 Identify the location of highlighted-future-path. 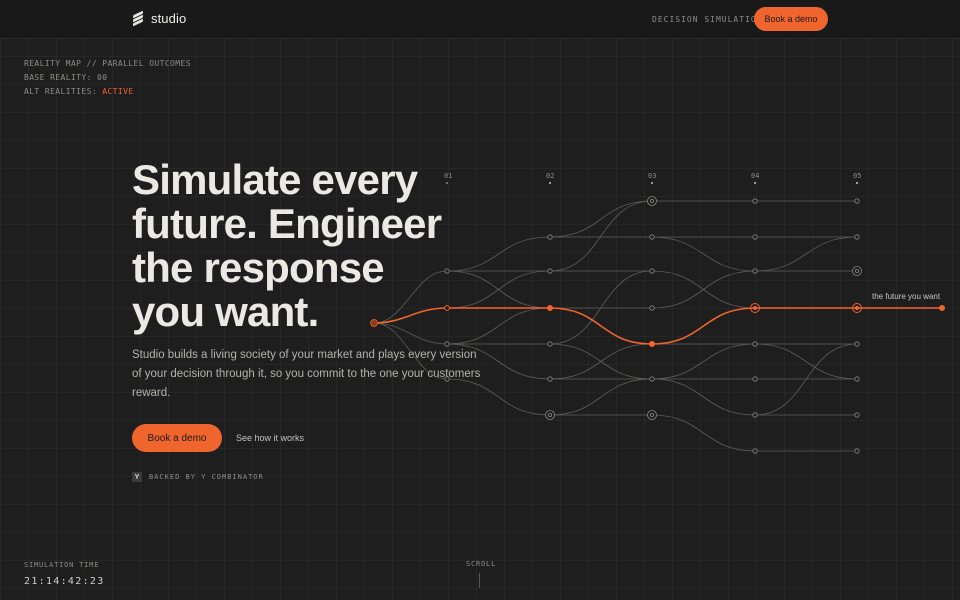
(657, 326).